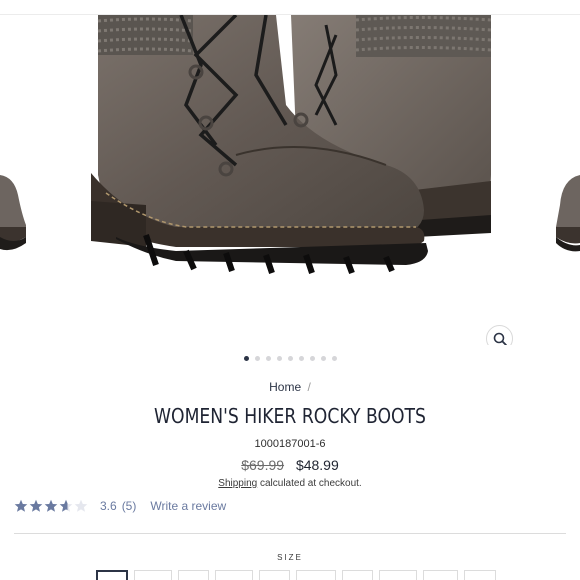 The width and height of the screenshot is (580, 580). I want to click on breadcrumb-home-link: Home, so click(285, 387).